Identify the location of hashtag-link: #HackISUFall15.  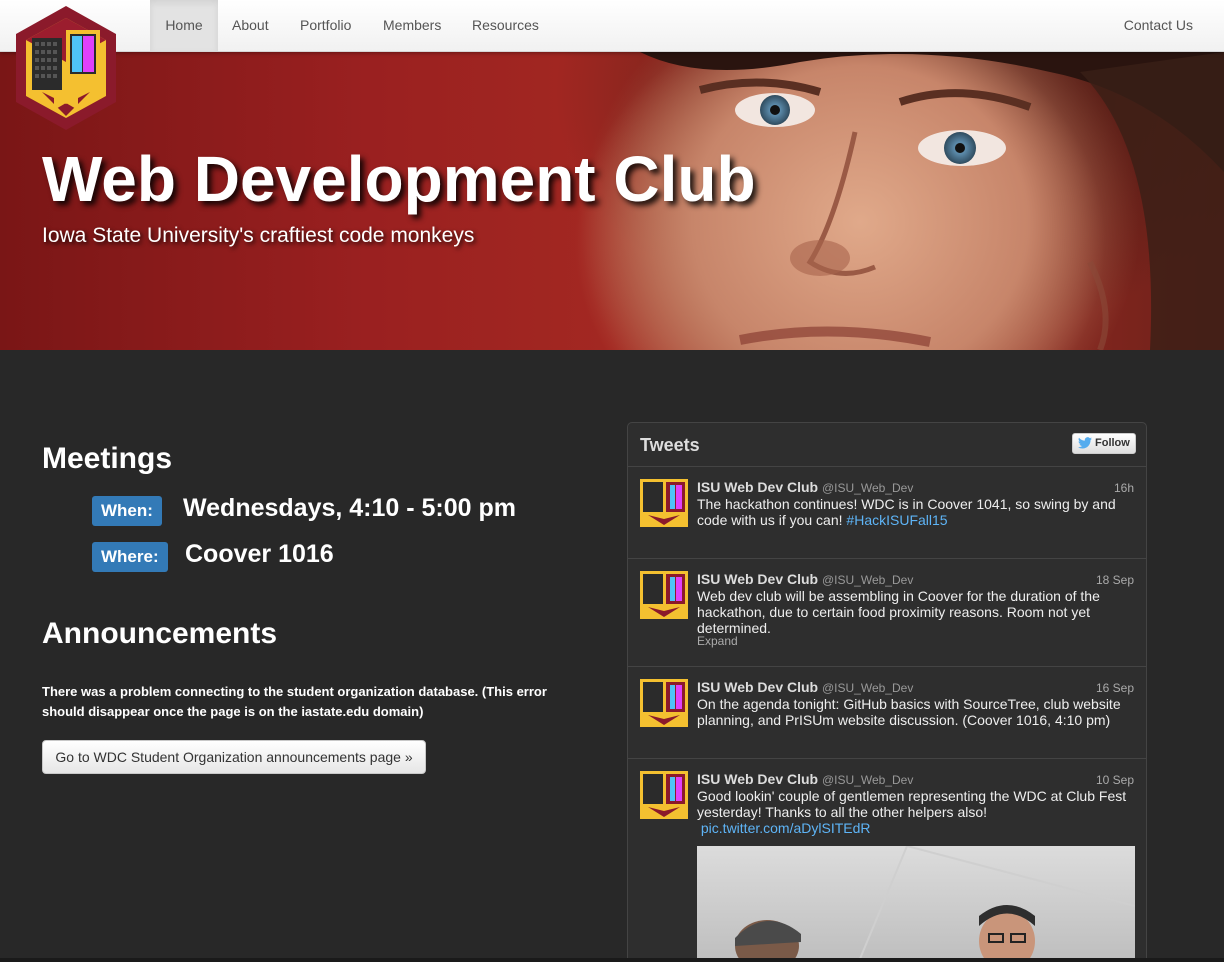
(896, 520).